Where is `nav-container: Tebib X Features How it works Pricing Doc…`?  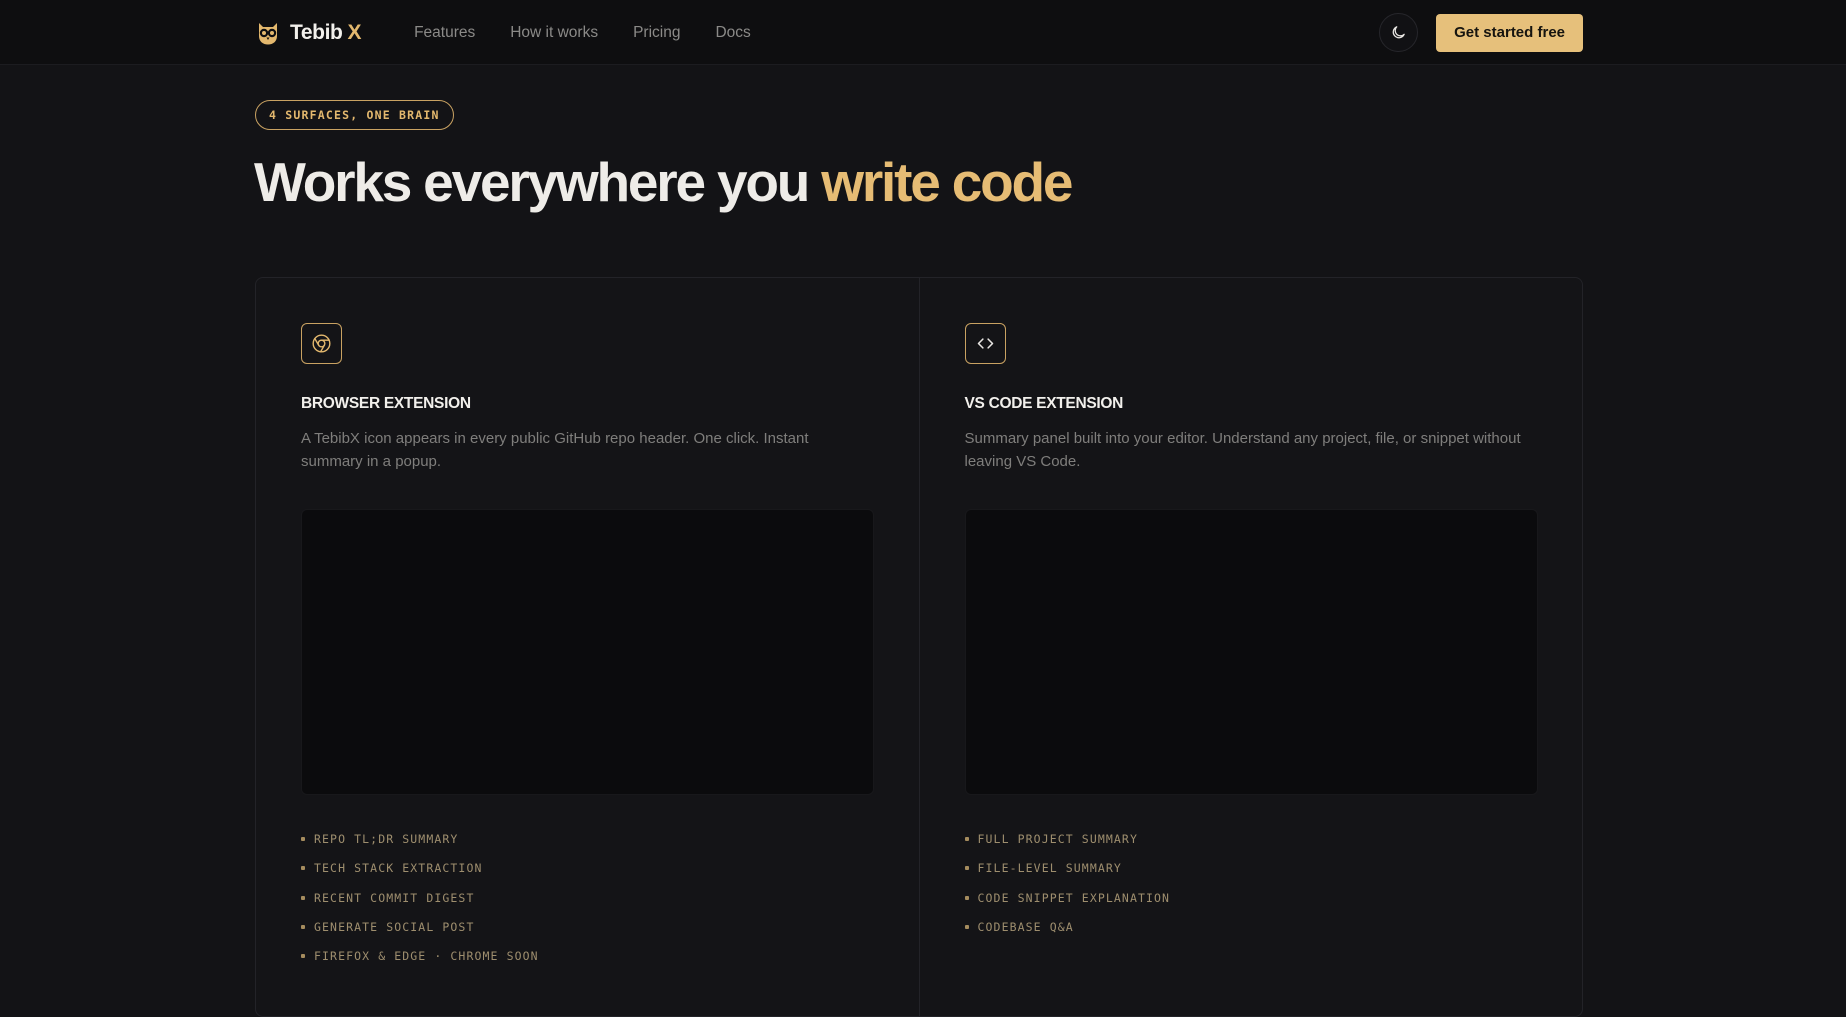
nav-container: Tebib X Features How it works Pricing Doc… is located at coordinates (919, 32).